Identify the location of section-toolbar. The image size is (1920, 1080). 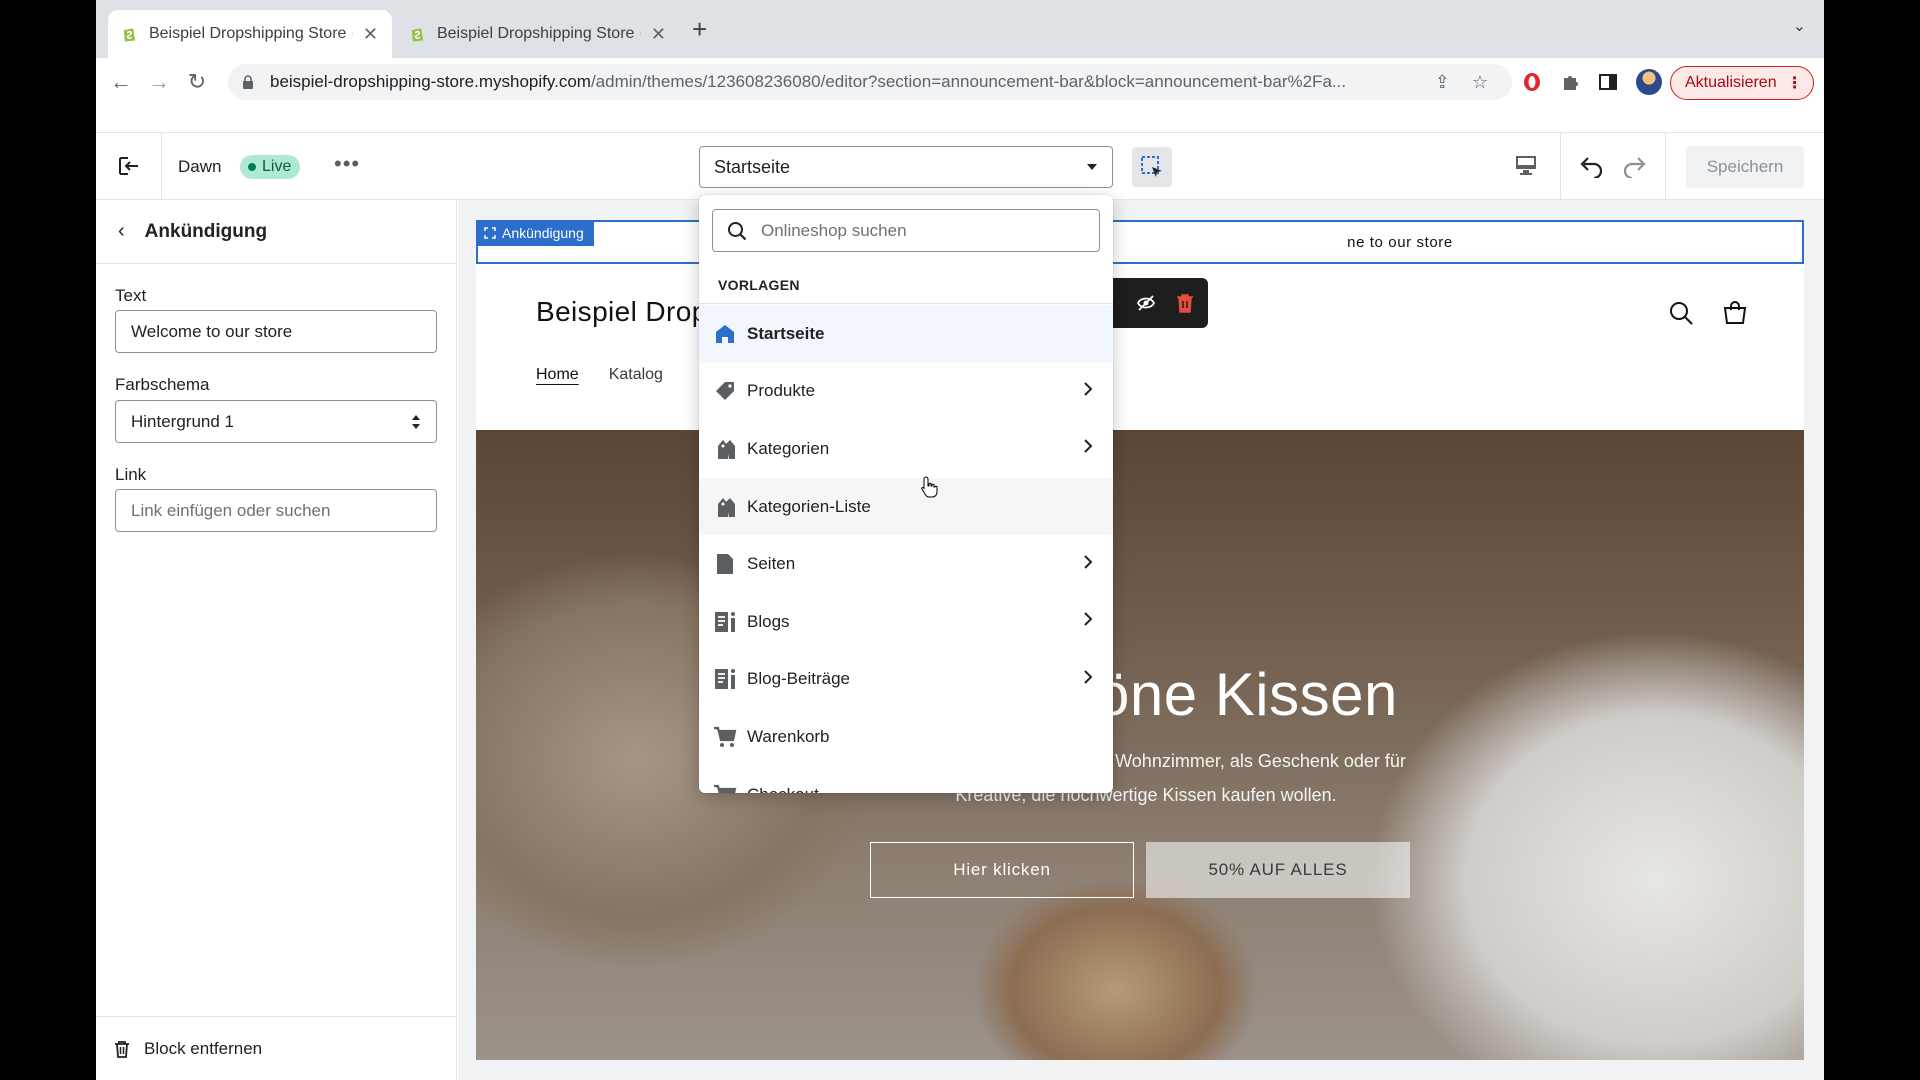
(1153, 303).